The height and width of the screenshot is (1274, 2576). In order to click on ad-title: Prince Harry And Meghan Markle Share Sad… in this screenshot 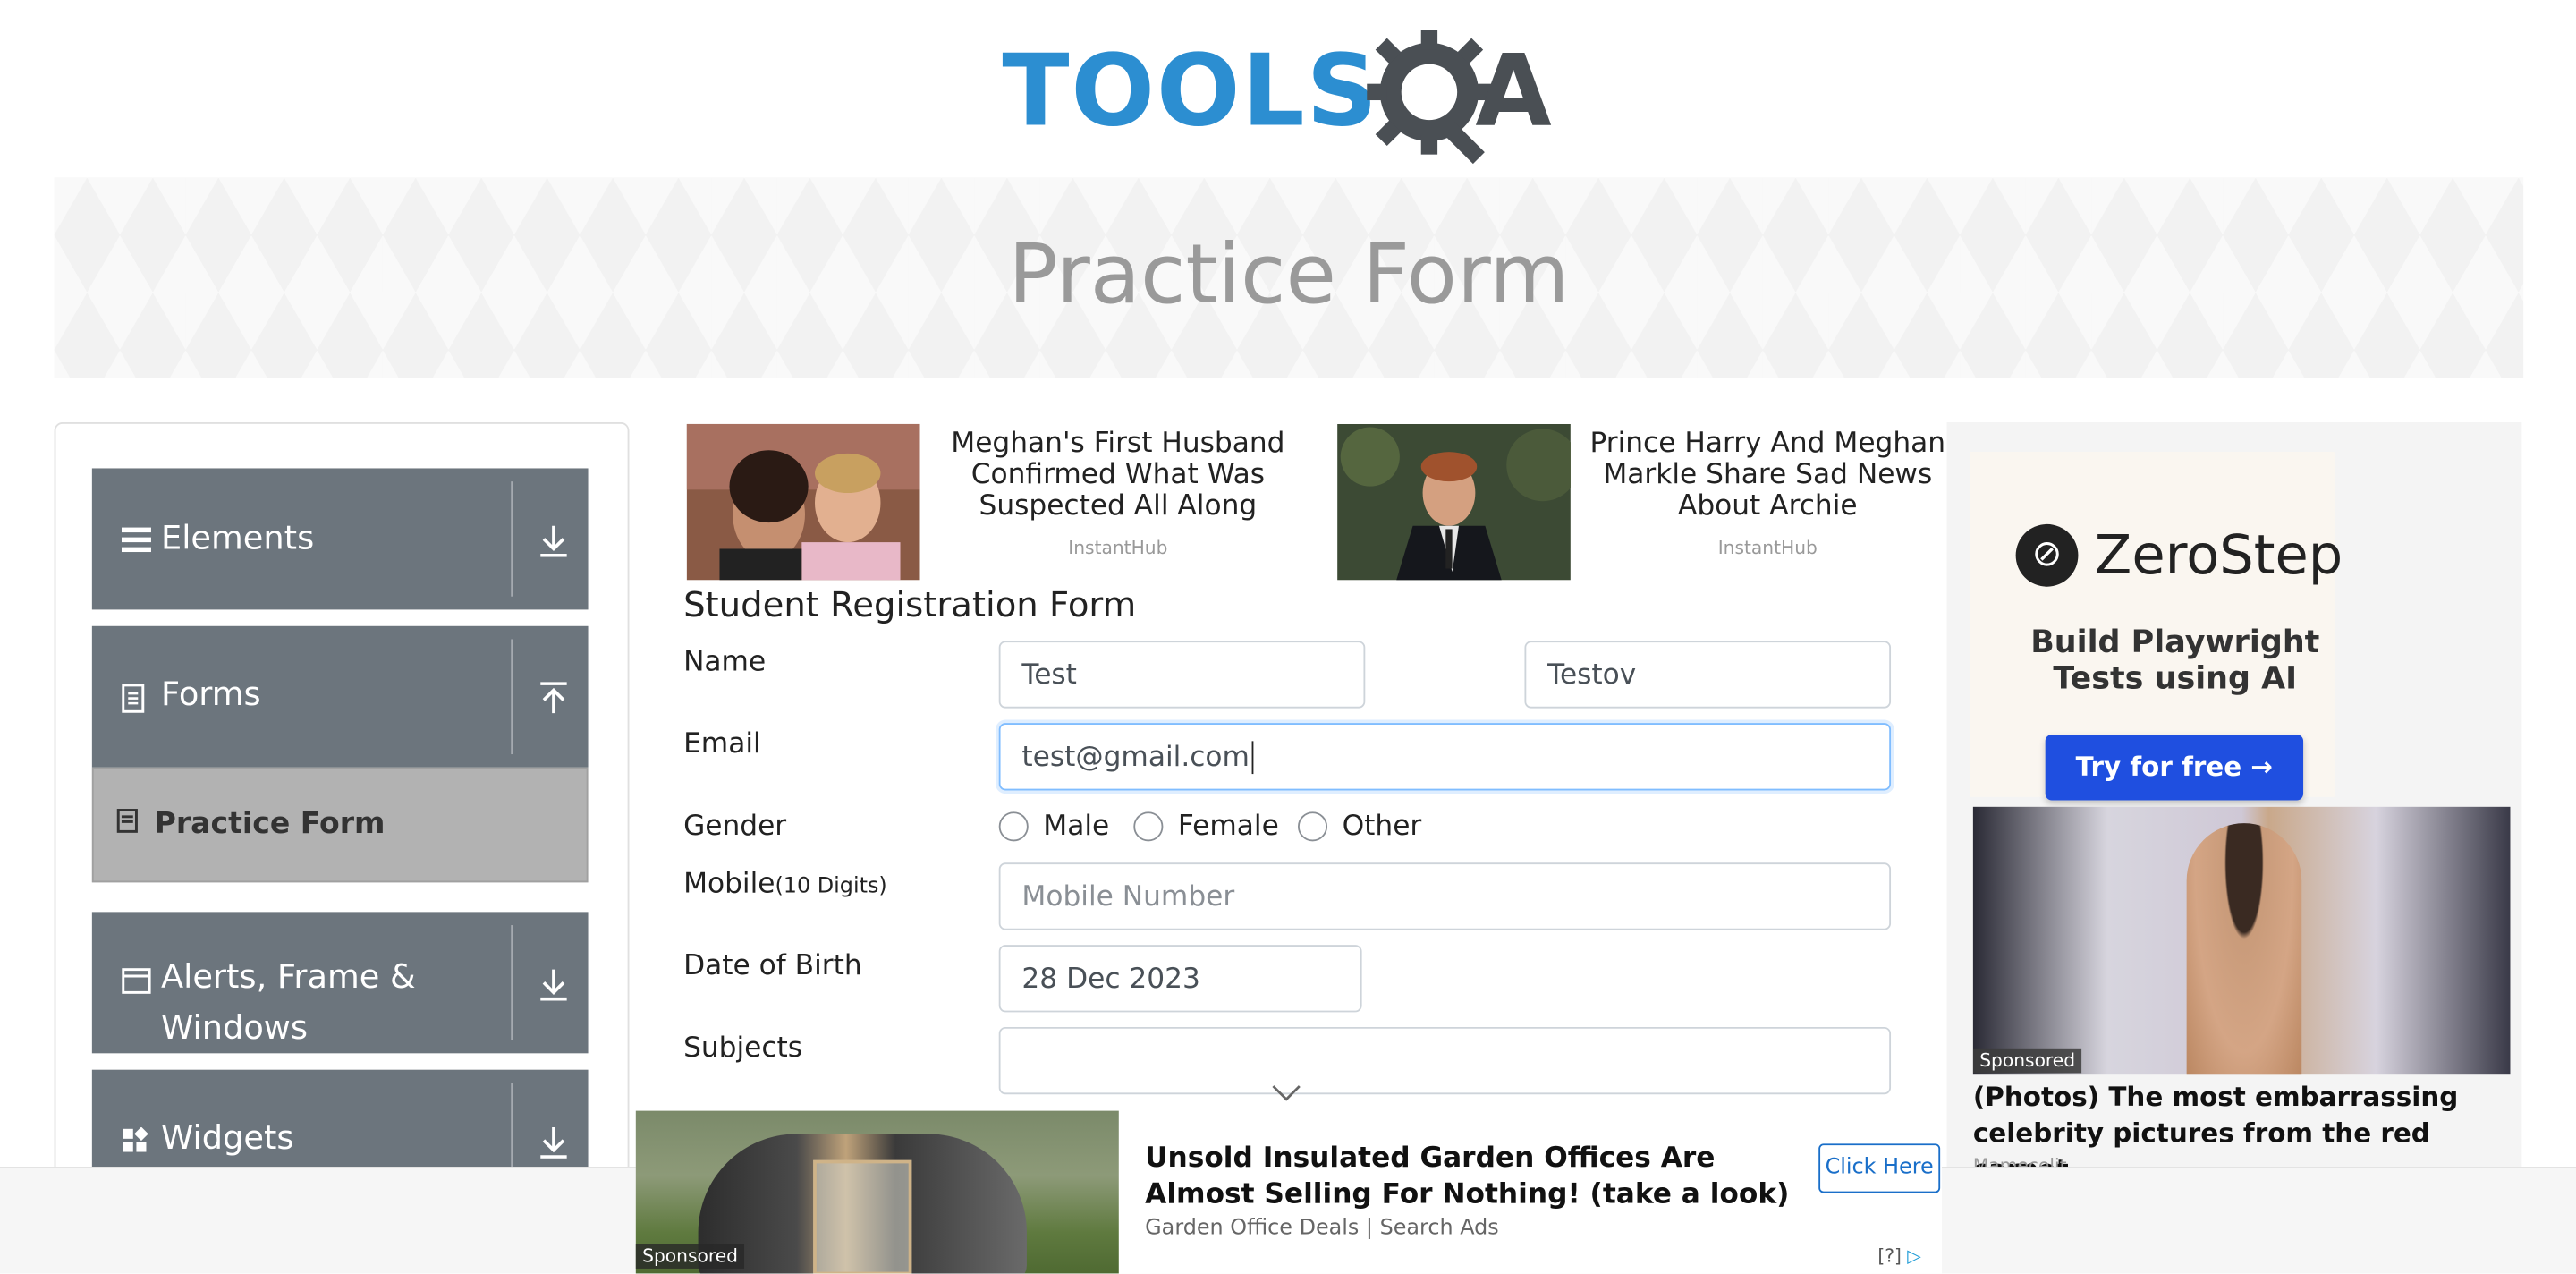, I will do `click(1767, 475)`.